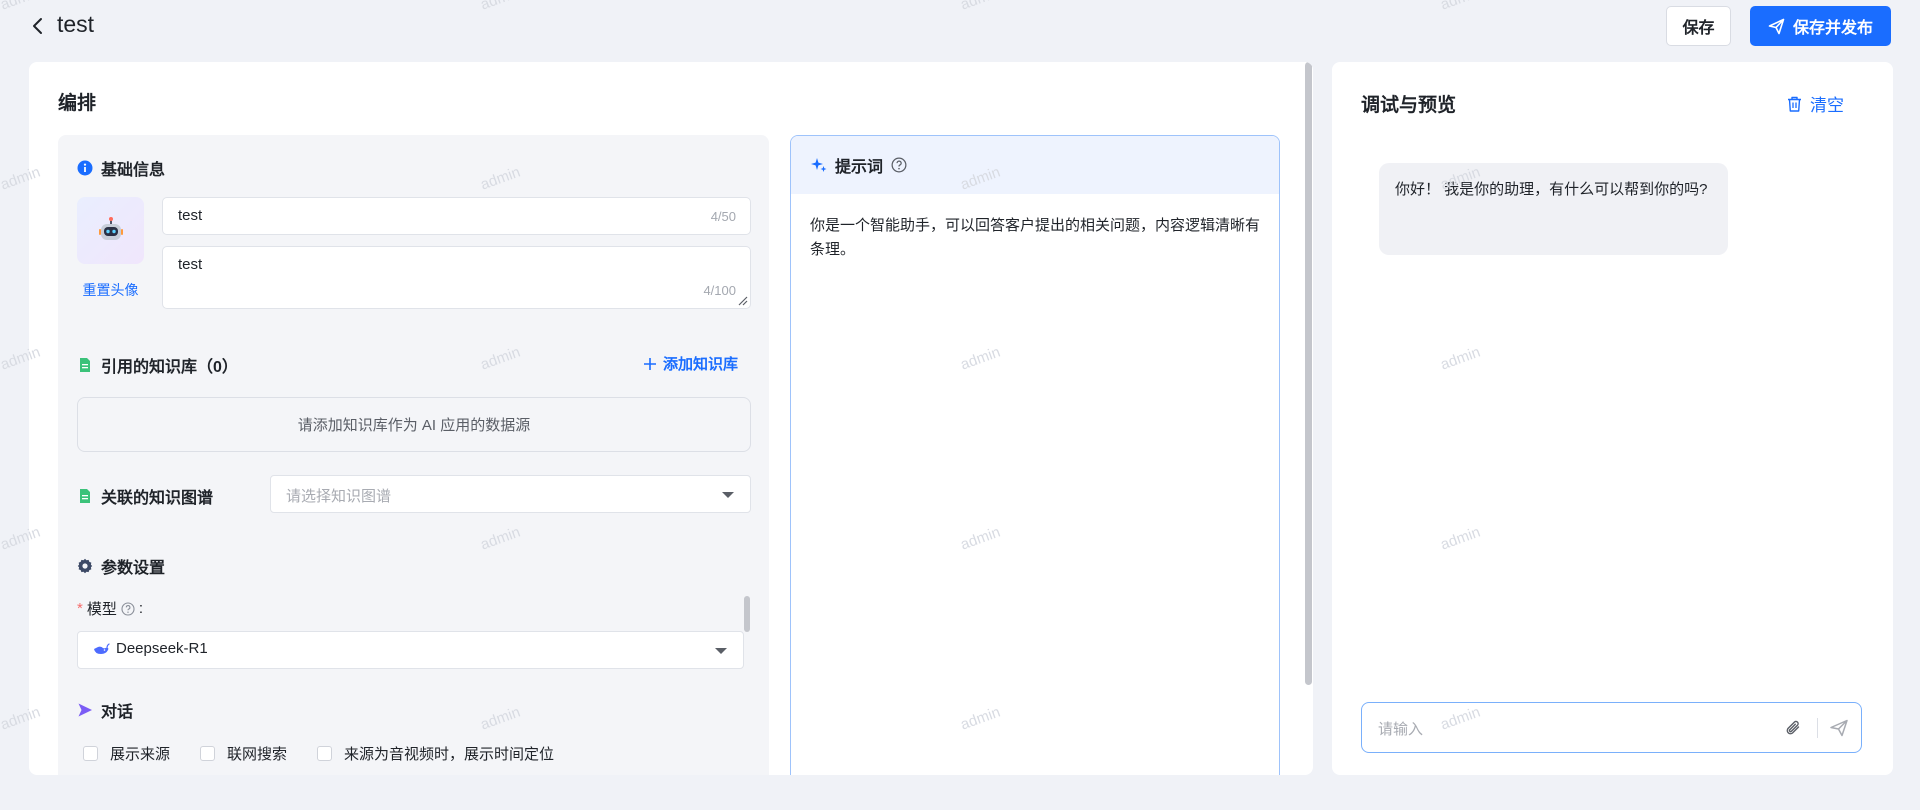  I want to click on dialogue-heading: 对话, so click(105, 710).